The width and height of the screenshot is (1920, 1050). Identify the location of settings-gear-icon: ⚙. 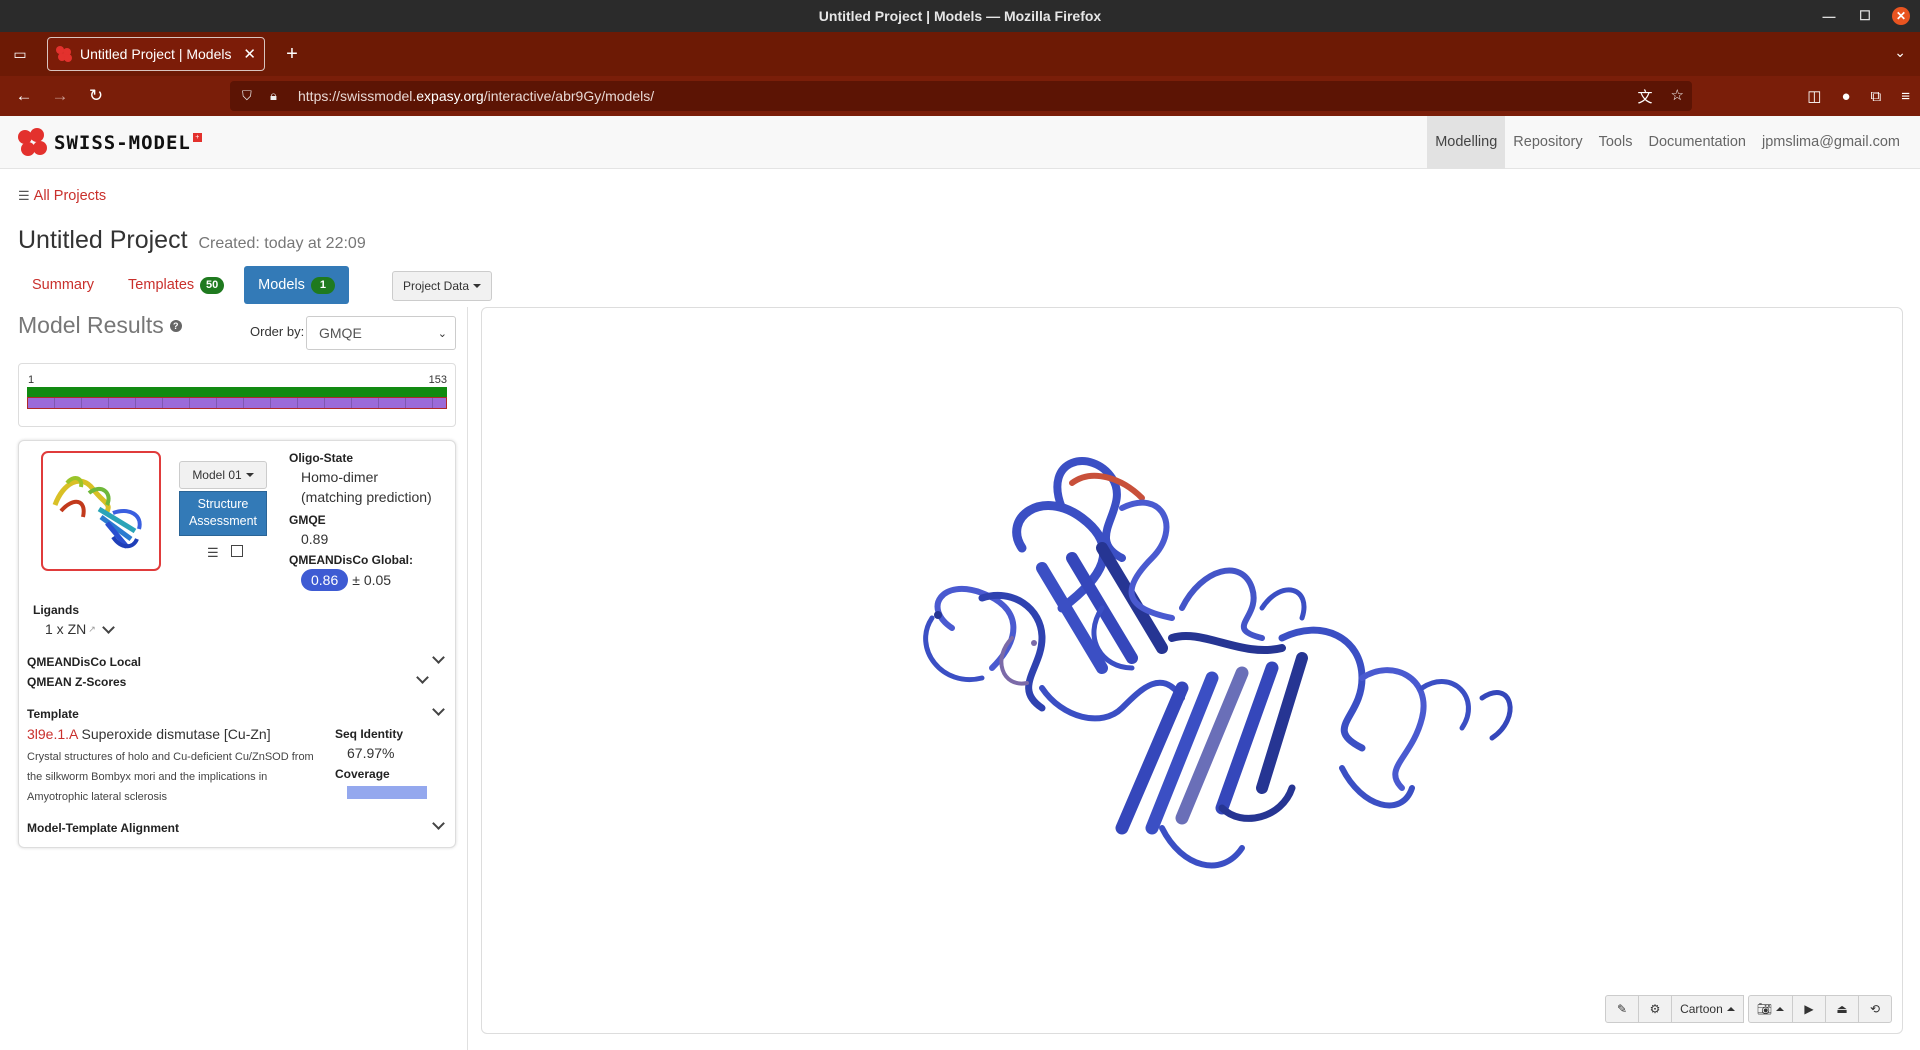
(1655, 1009).